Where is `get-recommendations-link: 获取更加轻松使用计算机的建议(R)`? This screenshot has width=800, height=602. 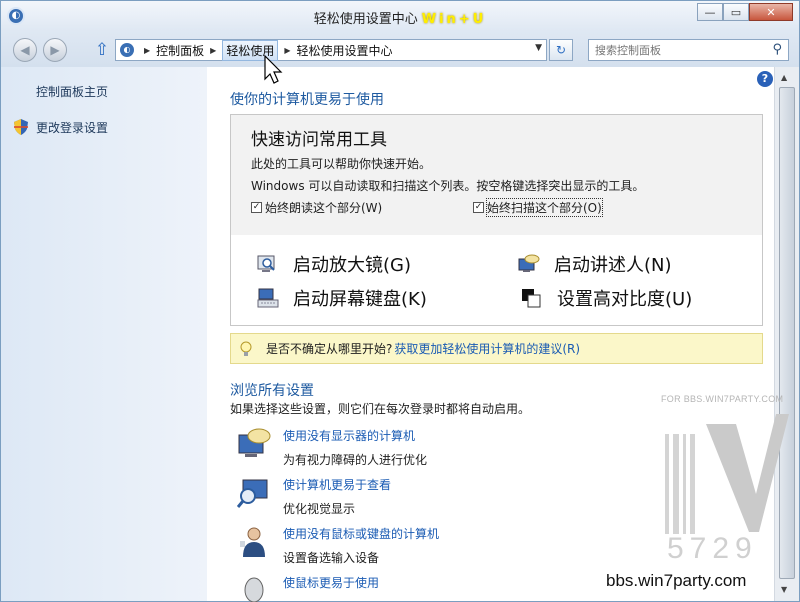 get-recommendations-link: 获取更加轻松使用计算机的建议(R) is located at coordinates (487, 348).